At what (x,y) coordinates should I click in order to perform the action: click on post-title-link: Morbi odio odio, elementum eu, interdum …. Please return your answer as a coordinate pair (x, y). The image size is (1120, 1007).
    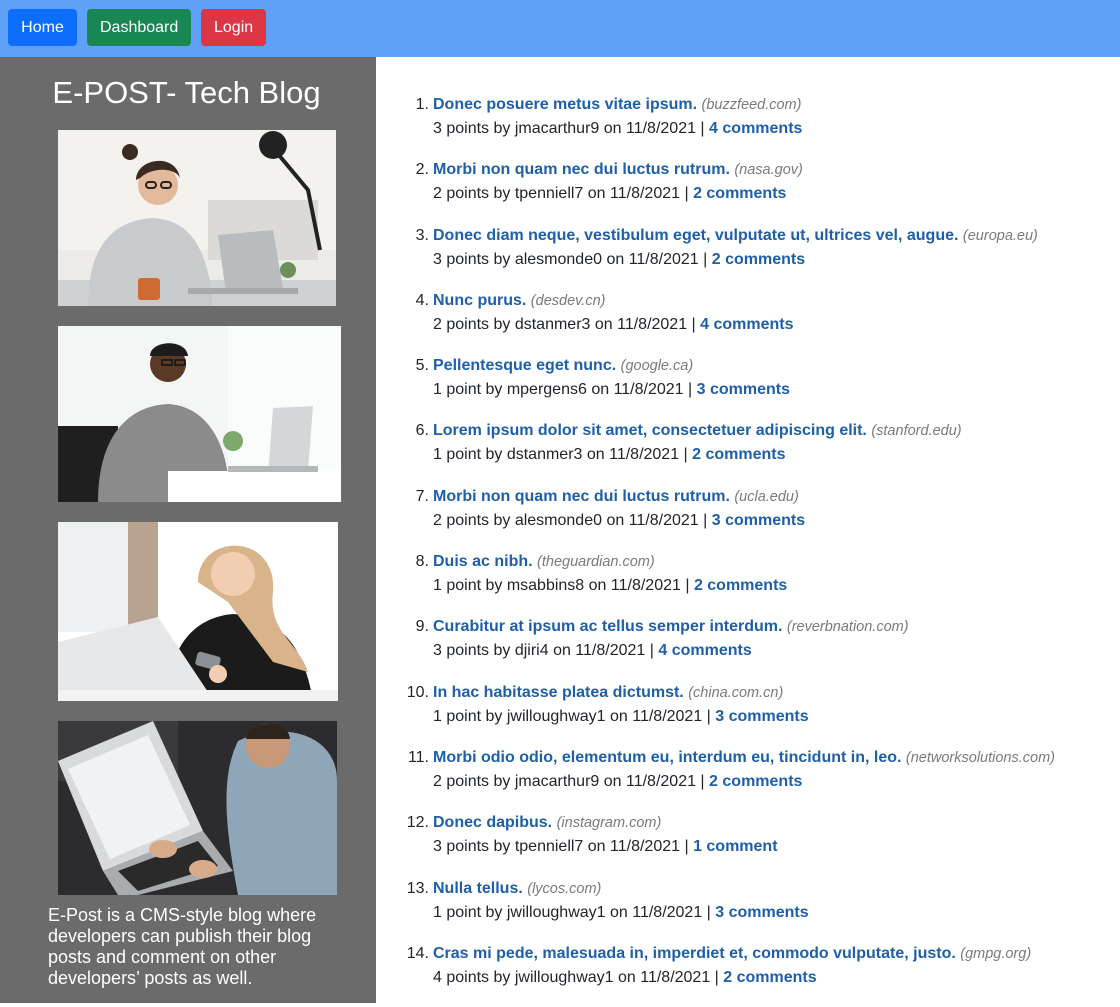
    Looking at the image, I should click on (667, 757).